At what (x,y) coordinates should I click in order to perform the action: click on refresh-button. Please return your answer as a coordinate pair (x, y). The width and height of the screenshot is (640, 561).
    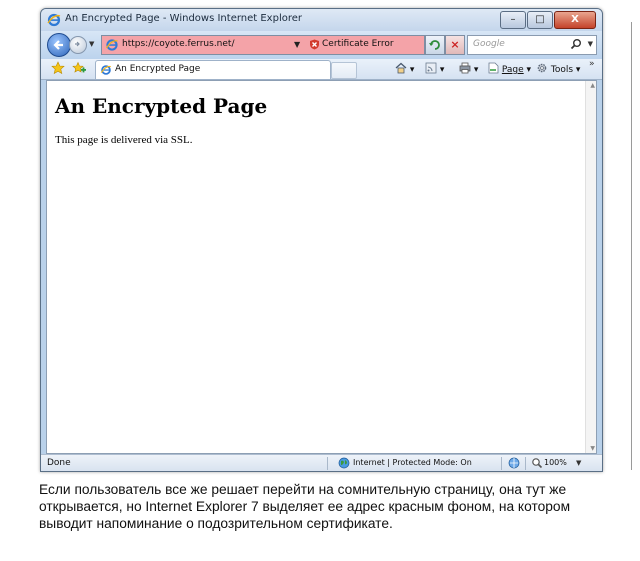
    Looking at the image, I should click on (435, 45).